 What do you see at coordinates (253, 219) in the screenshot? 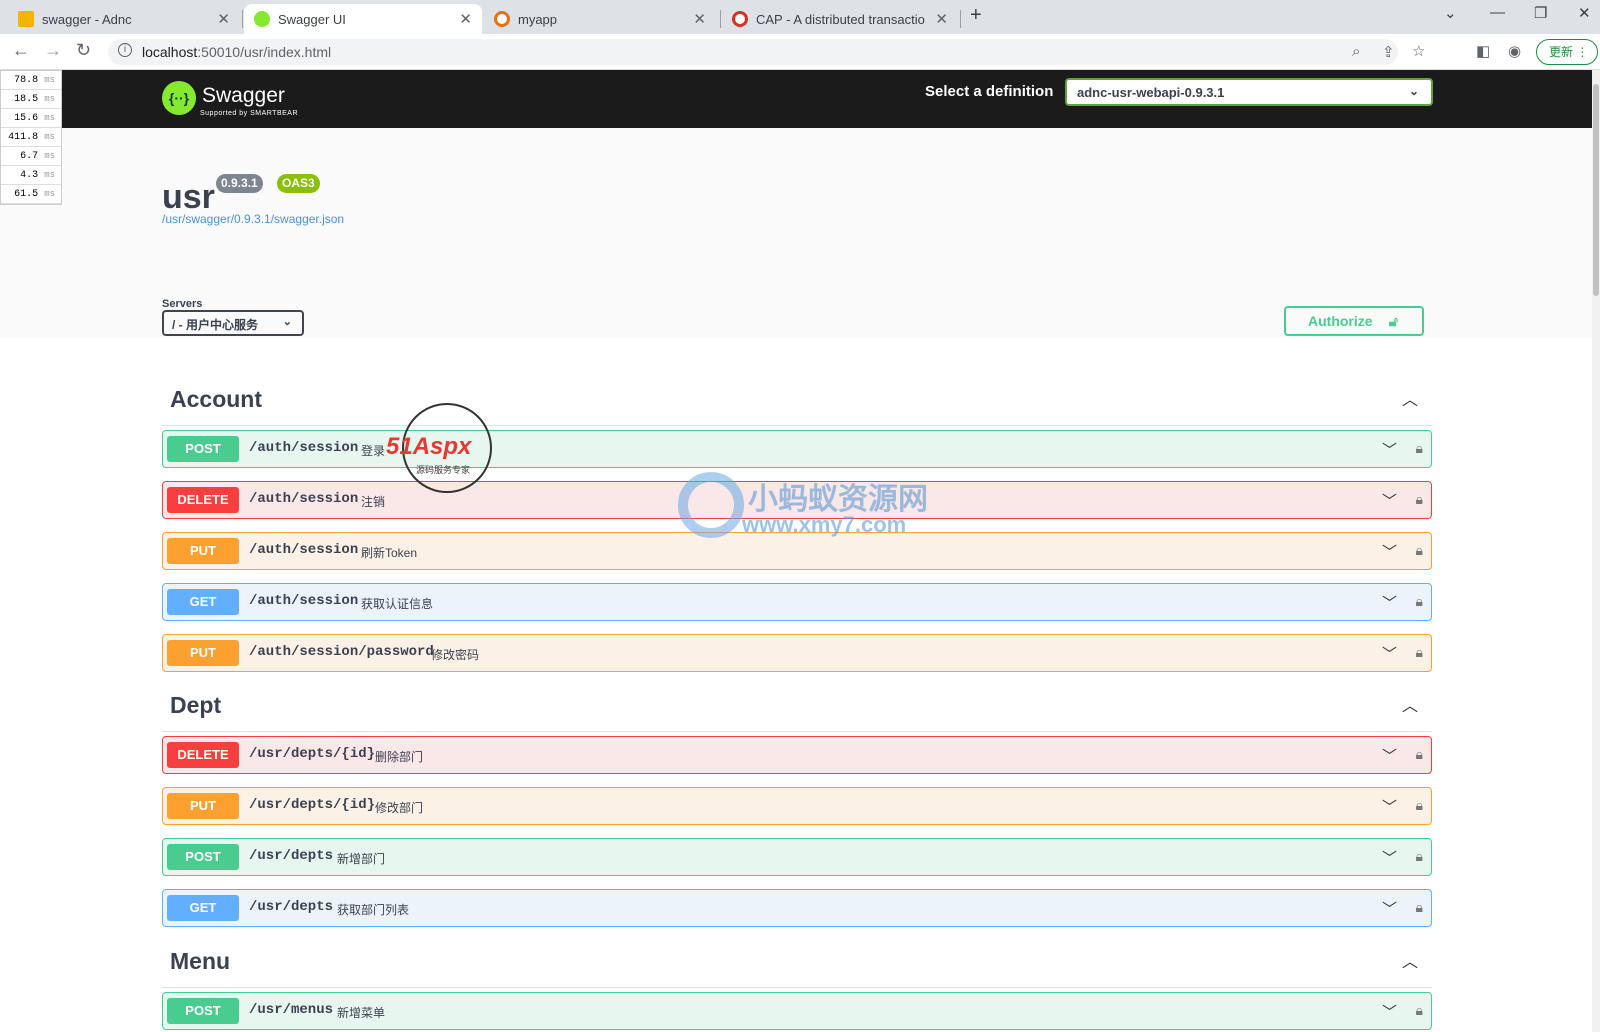
I see `spec-url-link: /usr/swagger/0.9.3.1/swagger.json` at bounding box center [253, 219].